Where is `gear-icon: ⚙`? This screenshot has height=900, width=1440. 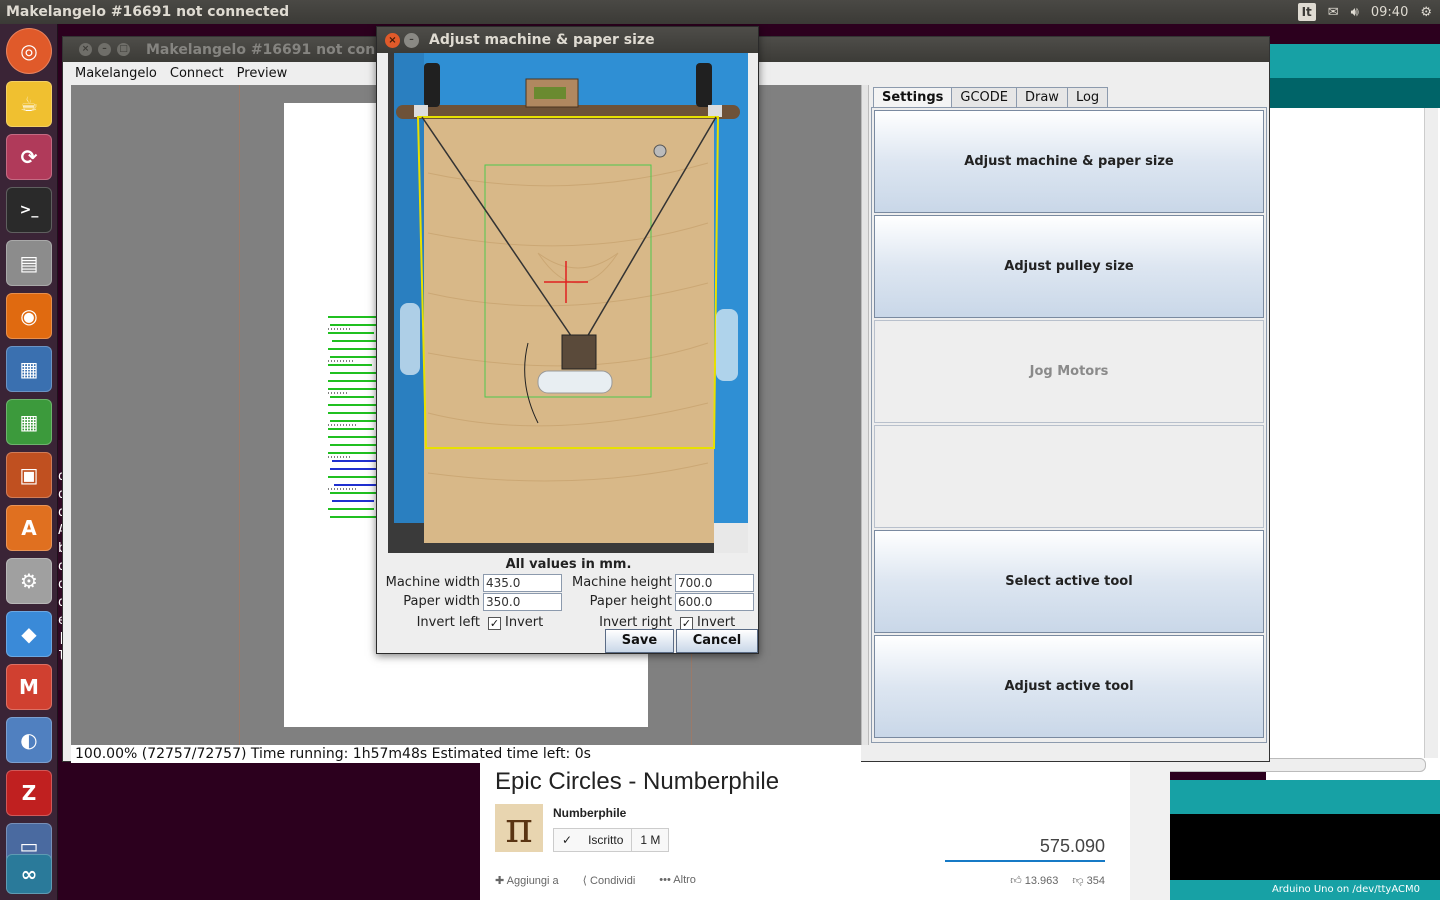 gear-icon: ⚙ is located at coordinates (1426, 12).